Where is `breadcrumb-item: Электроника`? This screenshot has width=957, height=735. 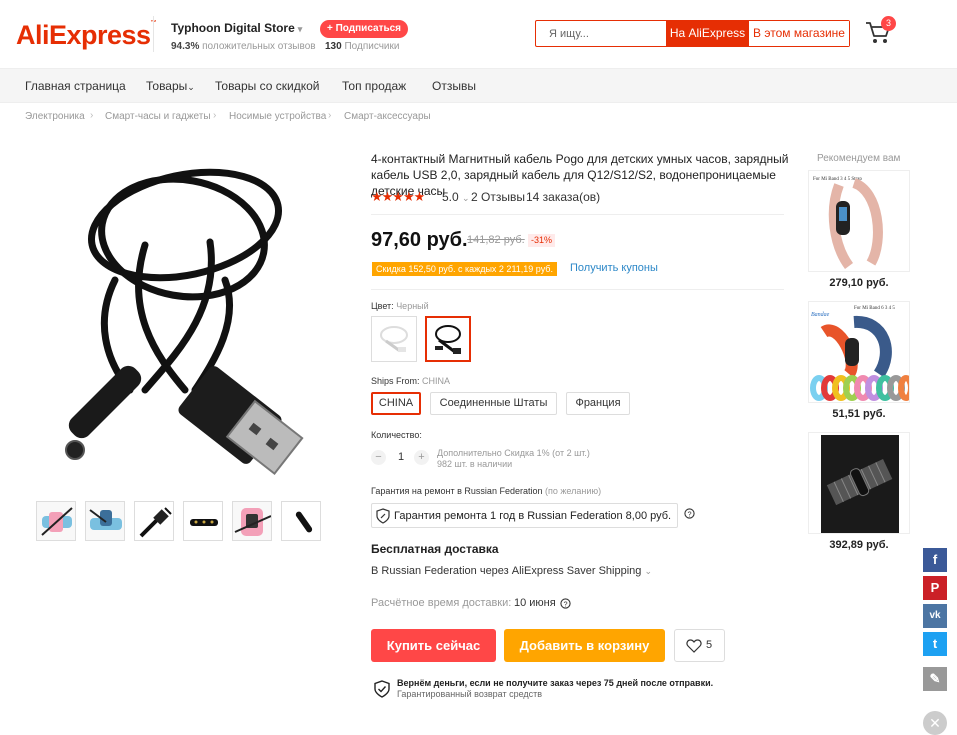 breadcrumb-item: Электроника is located at coordinates (55, 116).